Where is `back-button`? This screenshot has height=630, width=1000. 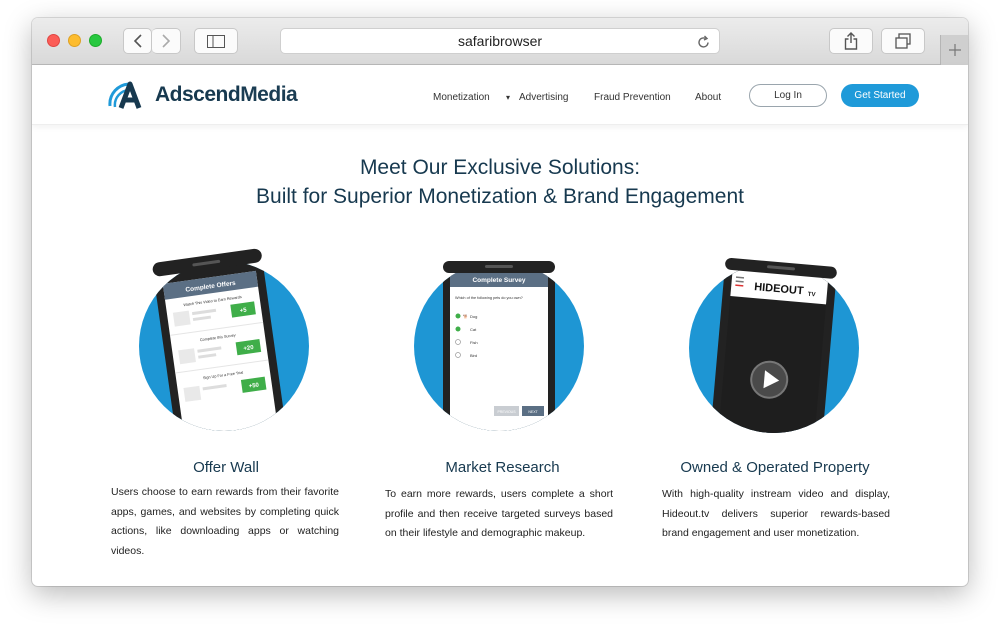
back-button is located at coordinates (137, 41).